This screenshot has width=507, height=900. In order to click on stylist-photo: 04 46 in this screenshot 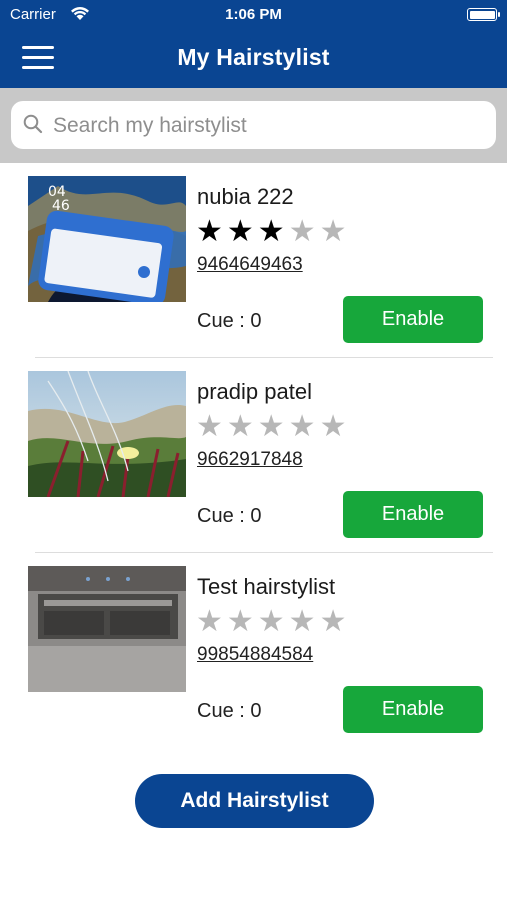, I will do `click(107, 239)`.